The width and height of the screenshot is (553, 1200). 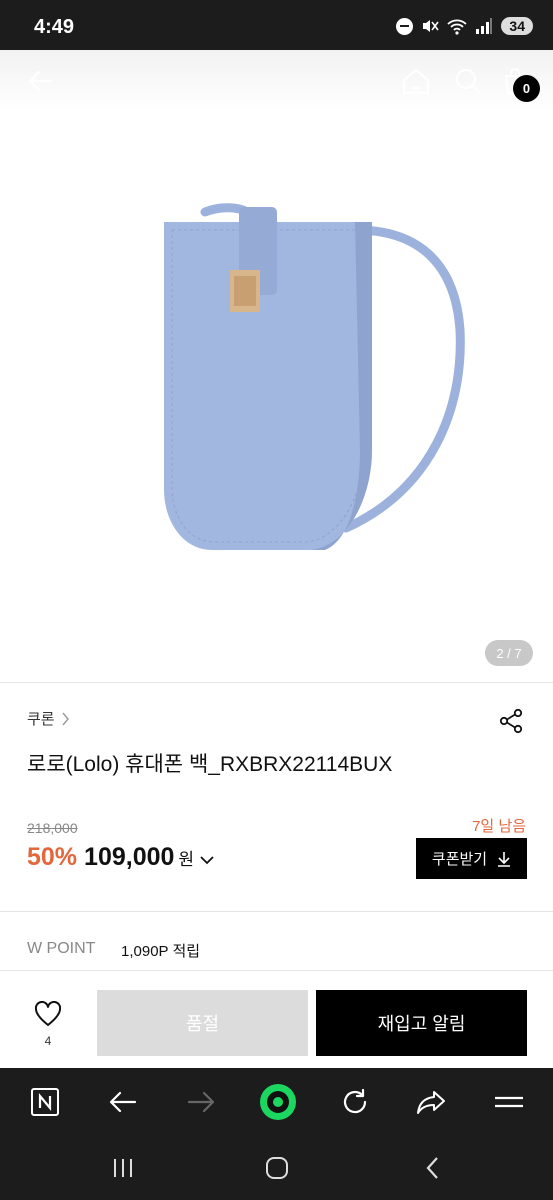 I want to click on status-icons: 34, so click(x=464, y=26).